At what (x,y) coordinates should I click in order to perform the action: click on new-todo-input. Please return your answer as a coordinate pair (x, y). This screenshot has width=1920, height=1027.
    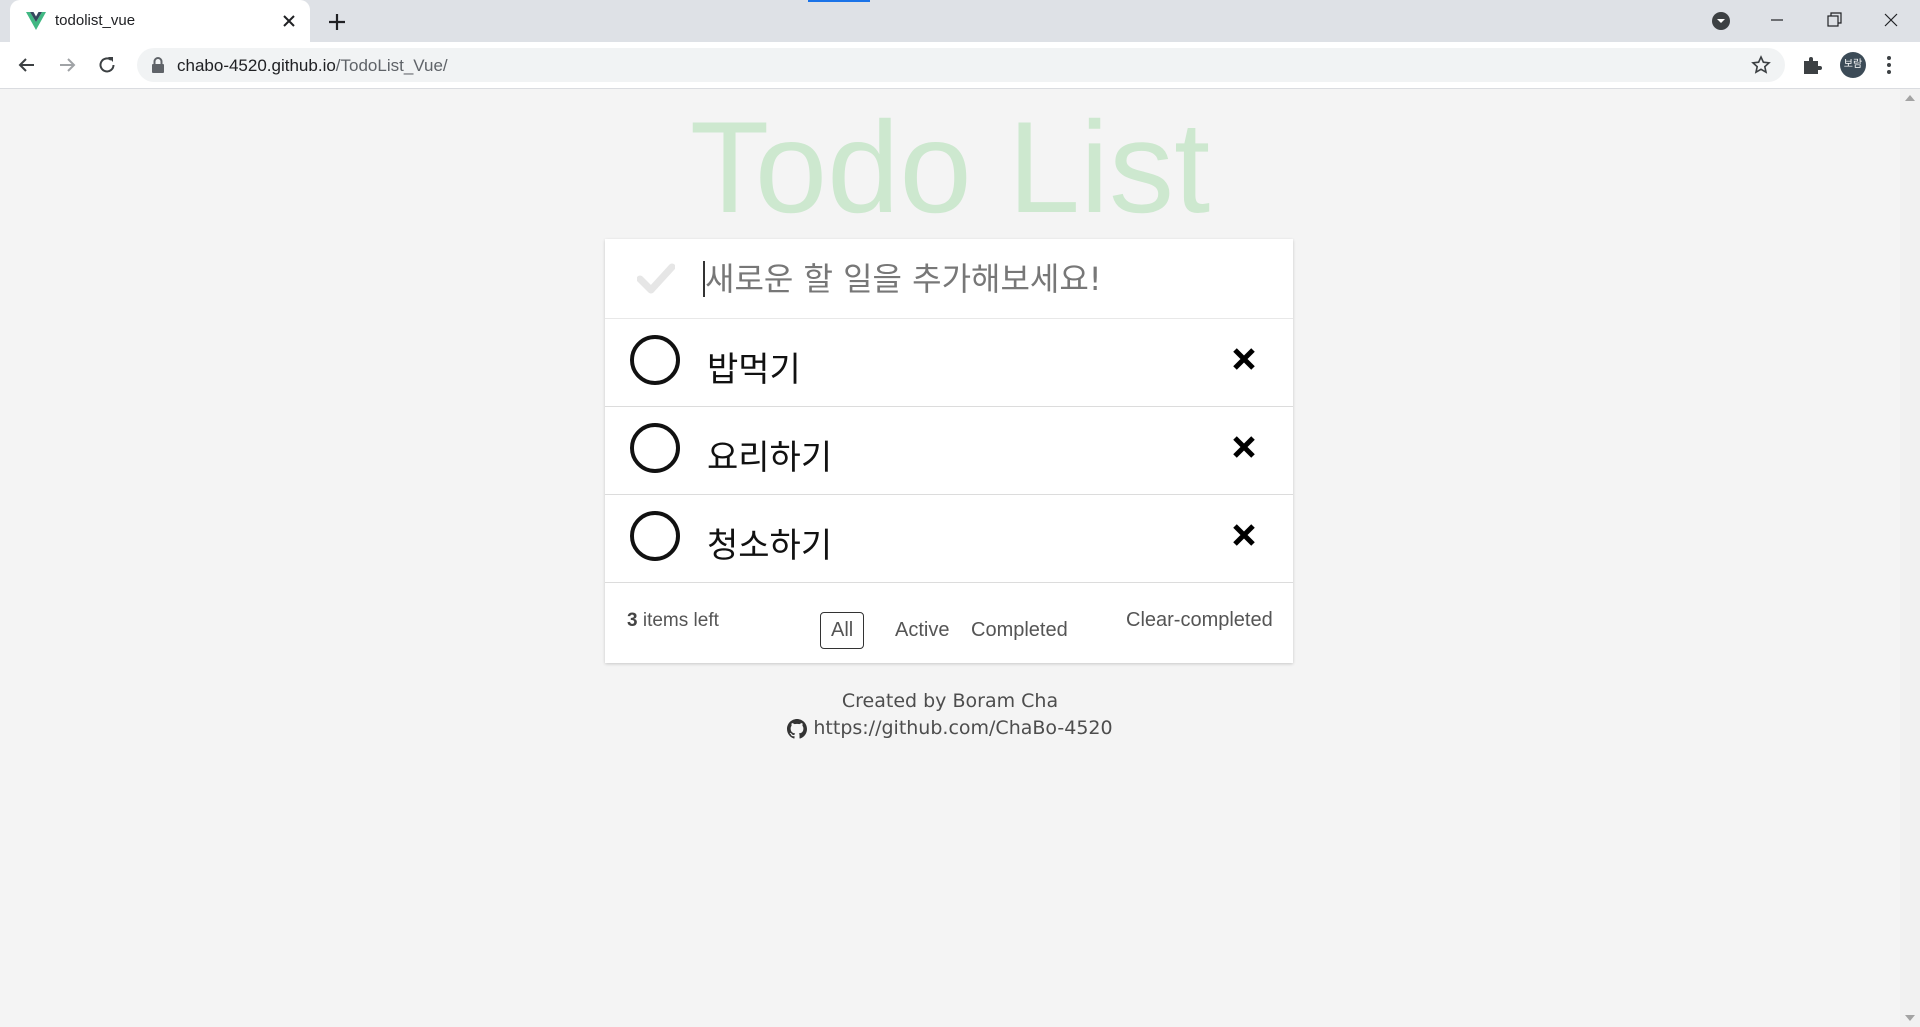
    Looking at the image, I should click on (985, 279).